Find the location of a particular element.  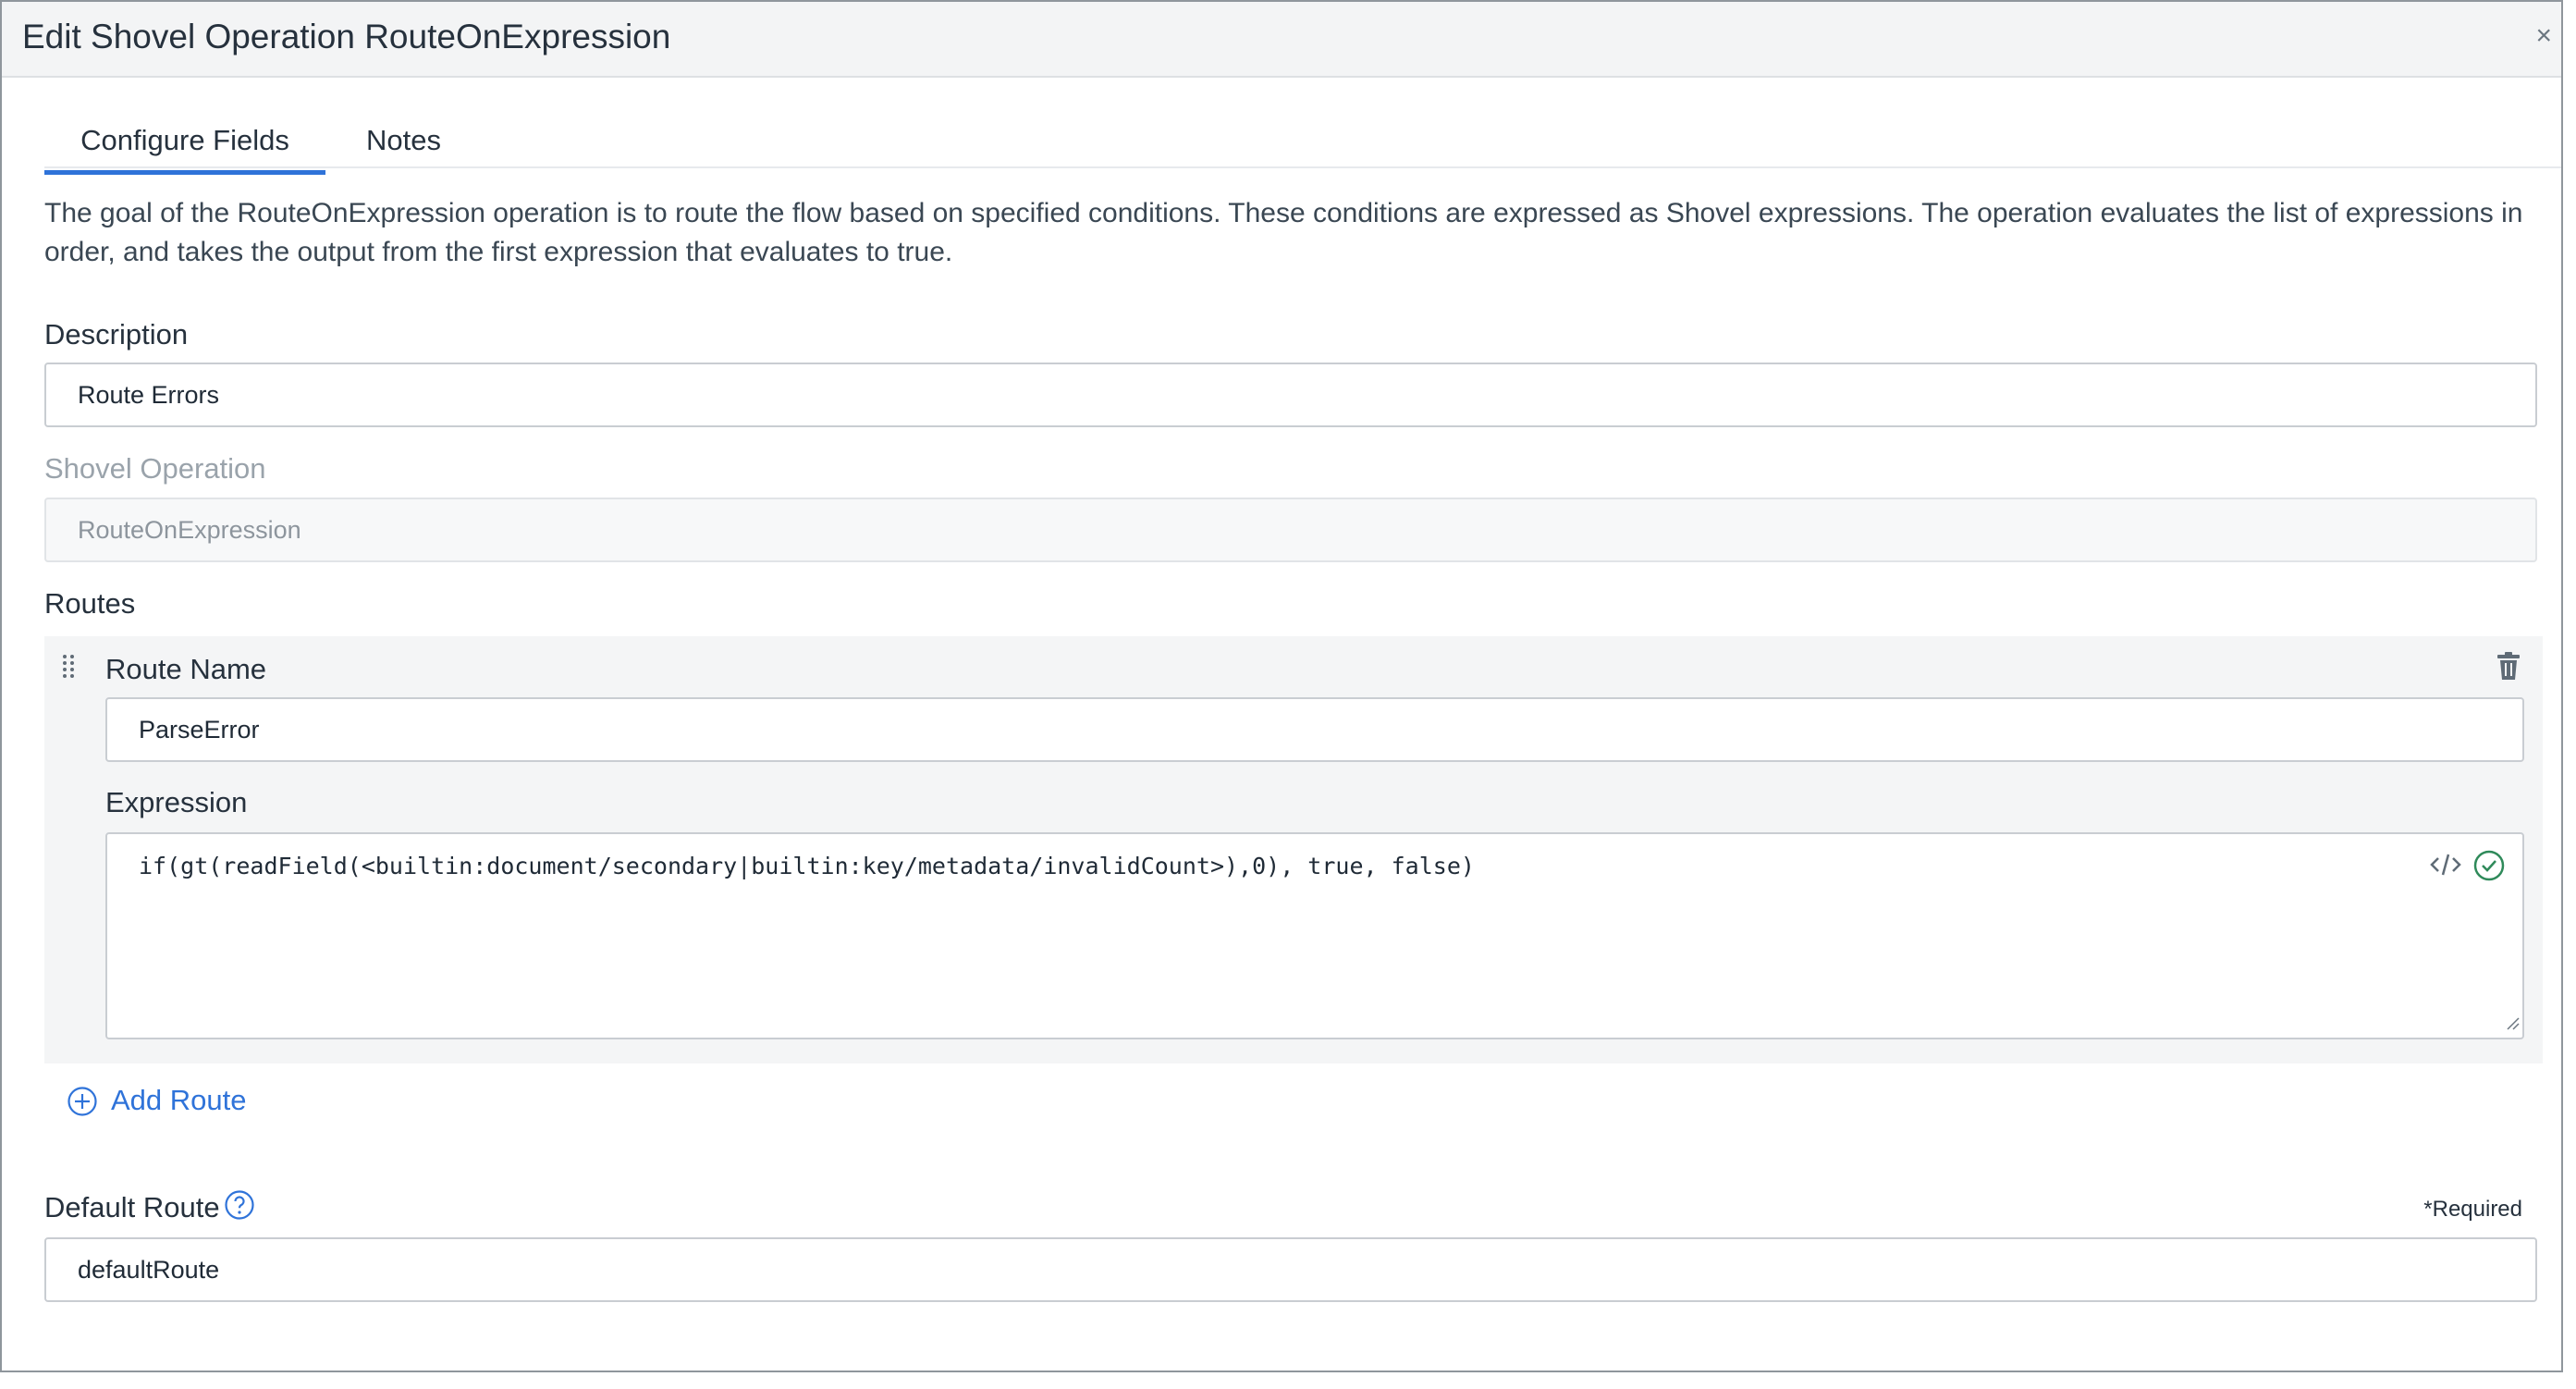

drag-handle-icon is located at coordinates (68, 667).